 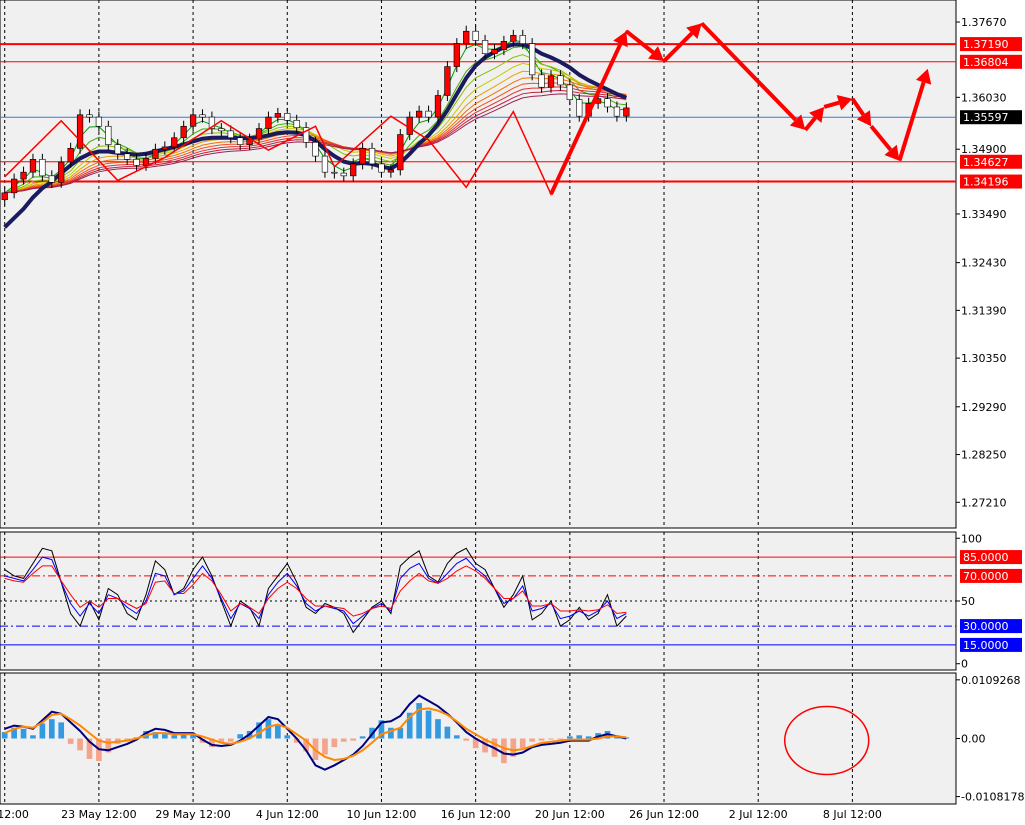 What do you see at coordinates (14, 814) in the screenshot?
I see `x-tick-label: ay 12:00` at bounding box center [14, 814].